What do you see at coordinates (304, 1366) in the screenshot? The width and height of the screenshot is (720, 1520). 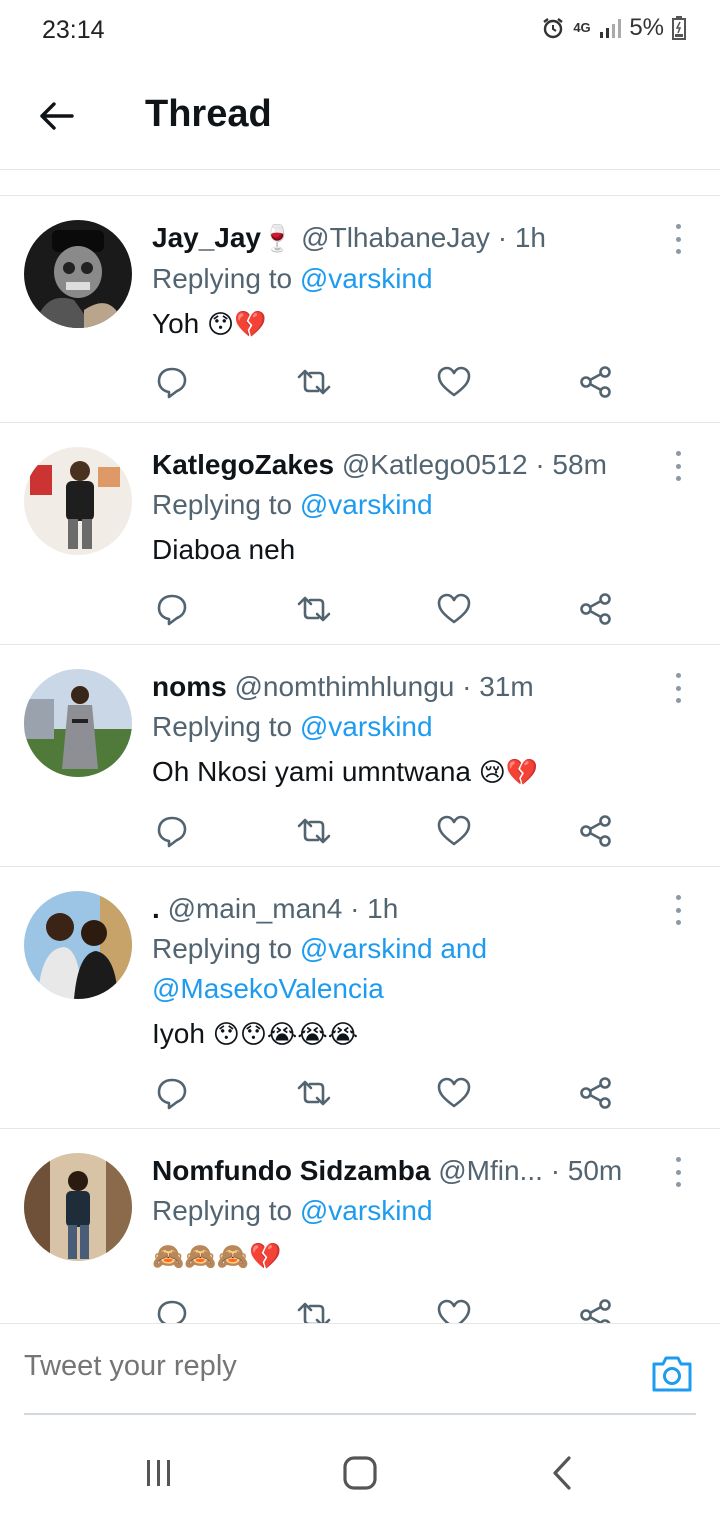 I see `reply-input` at bounding box center [304, 1366].